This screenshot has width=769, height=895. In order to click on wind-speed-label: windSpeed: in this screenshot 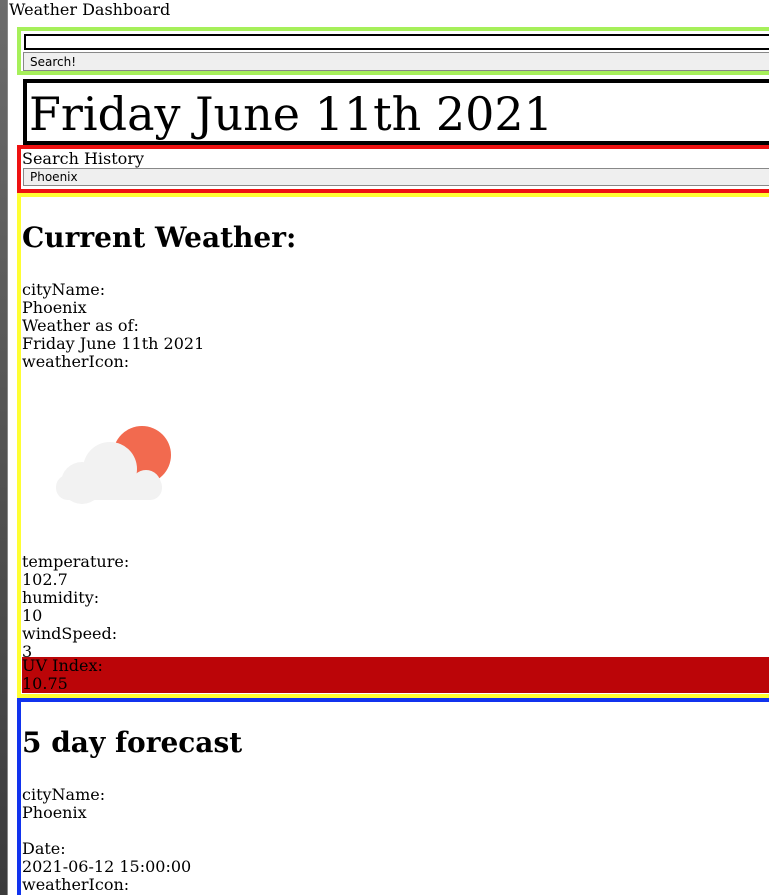, I will do `click(70, 633)`.